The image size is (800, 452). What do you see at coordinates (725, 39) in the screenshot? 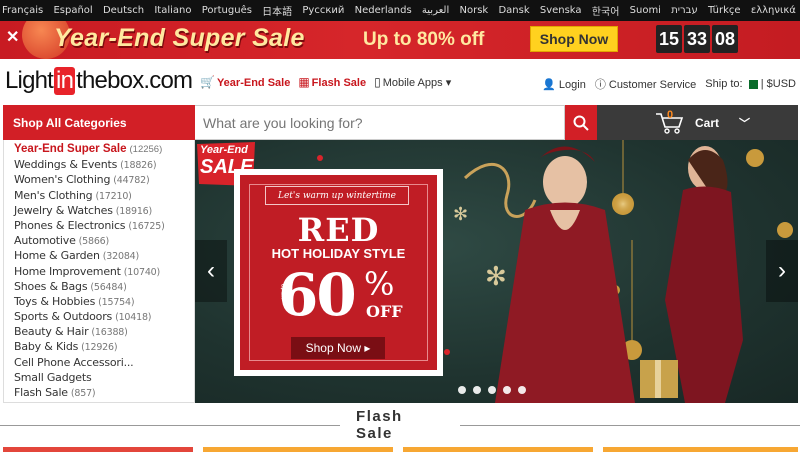
I see `timer-seconds: 08` at bounding box center [725, 39].